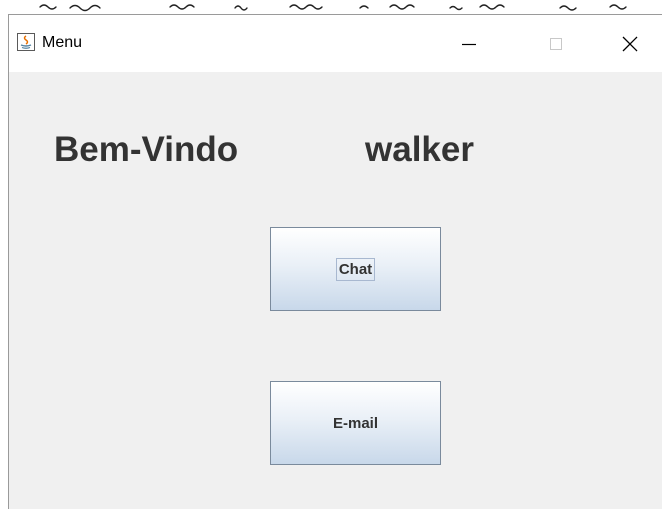 The width and height of the screenshot is (662, 509). What do you see at coordinates (146, 149) in the screenshot?
I see `welcome-label: Bem-Vindo` at bounding box center [146, 149].